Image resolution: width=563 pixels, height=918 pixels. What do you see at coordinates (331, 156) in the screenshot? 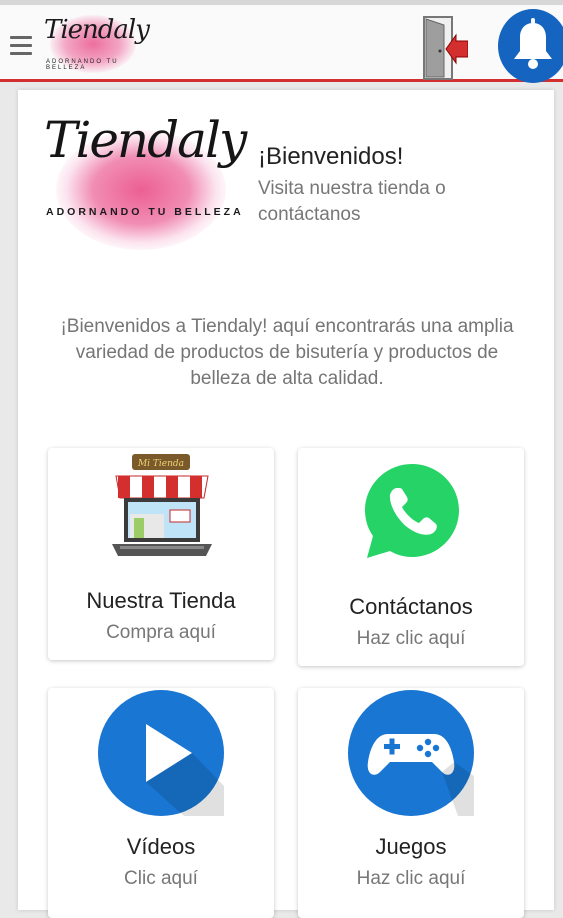
I see `welcome-title: ¡Bienvenidos!` at bounding box center [331, 156].